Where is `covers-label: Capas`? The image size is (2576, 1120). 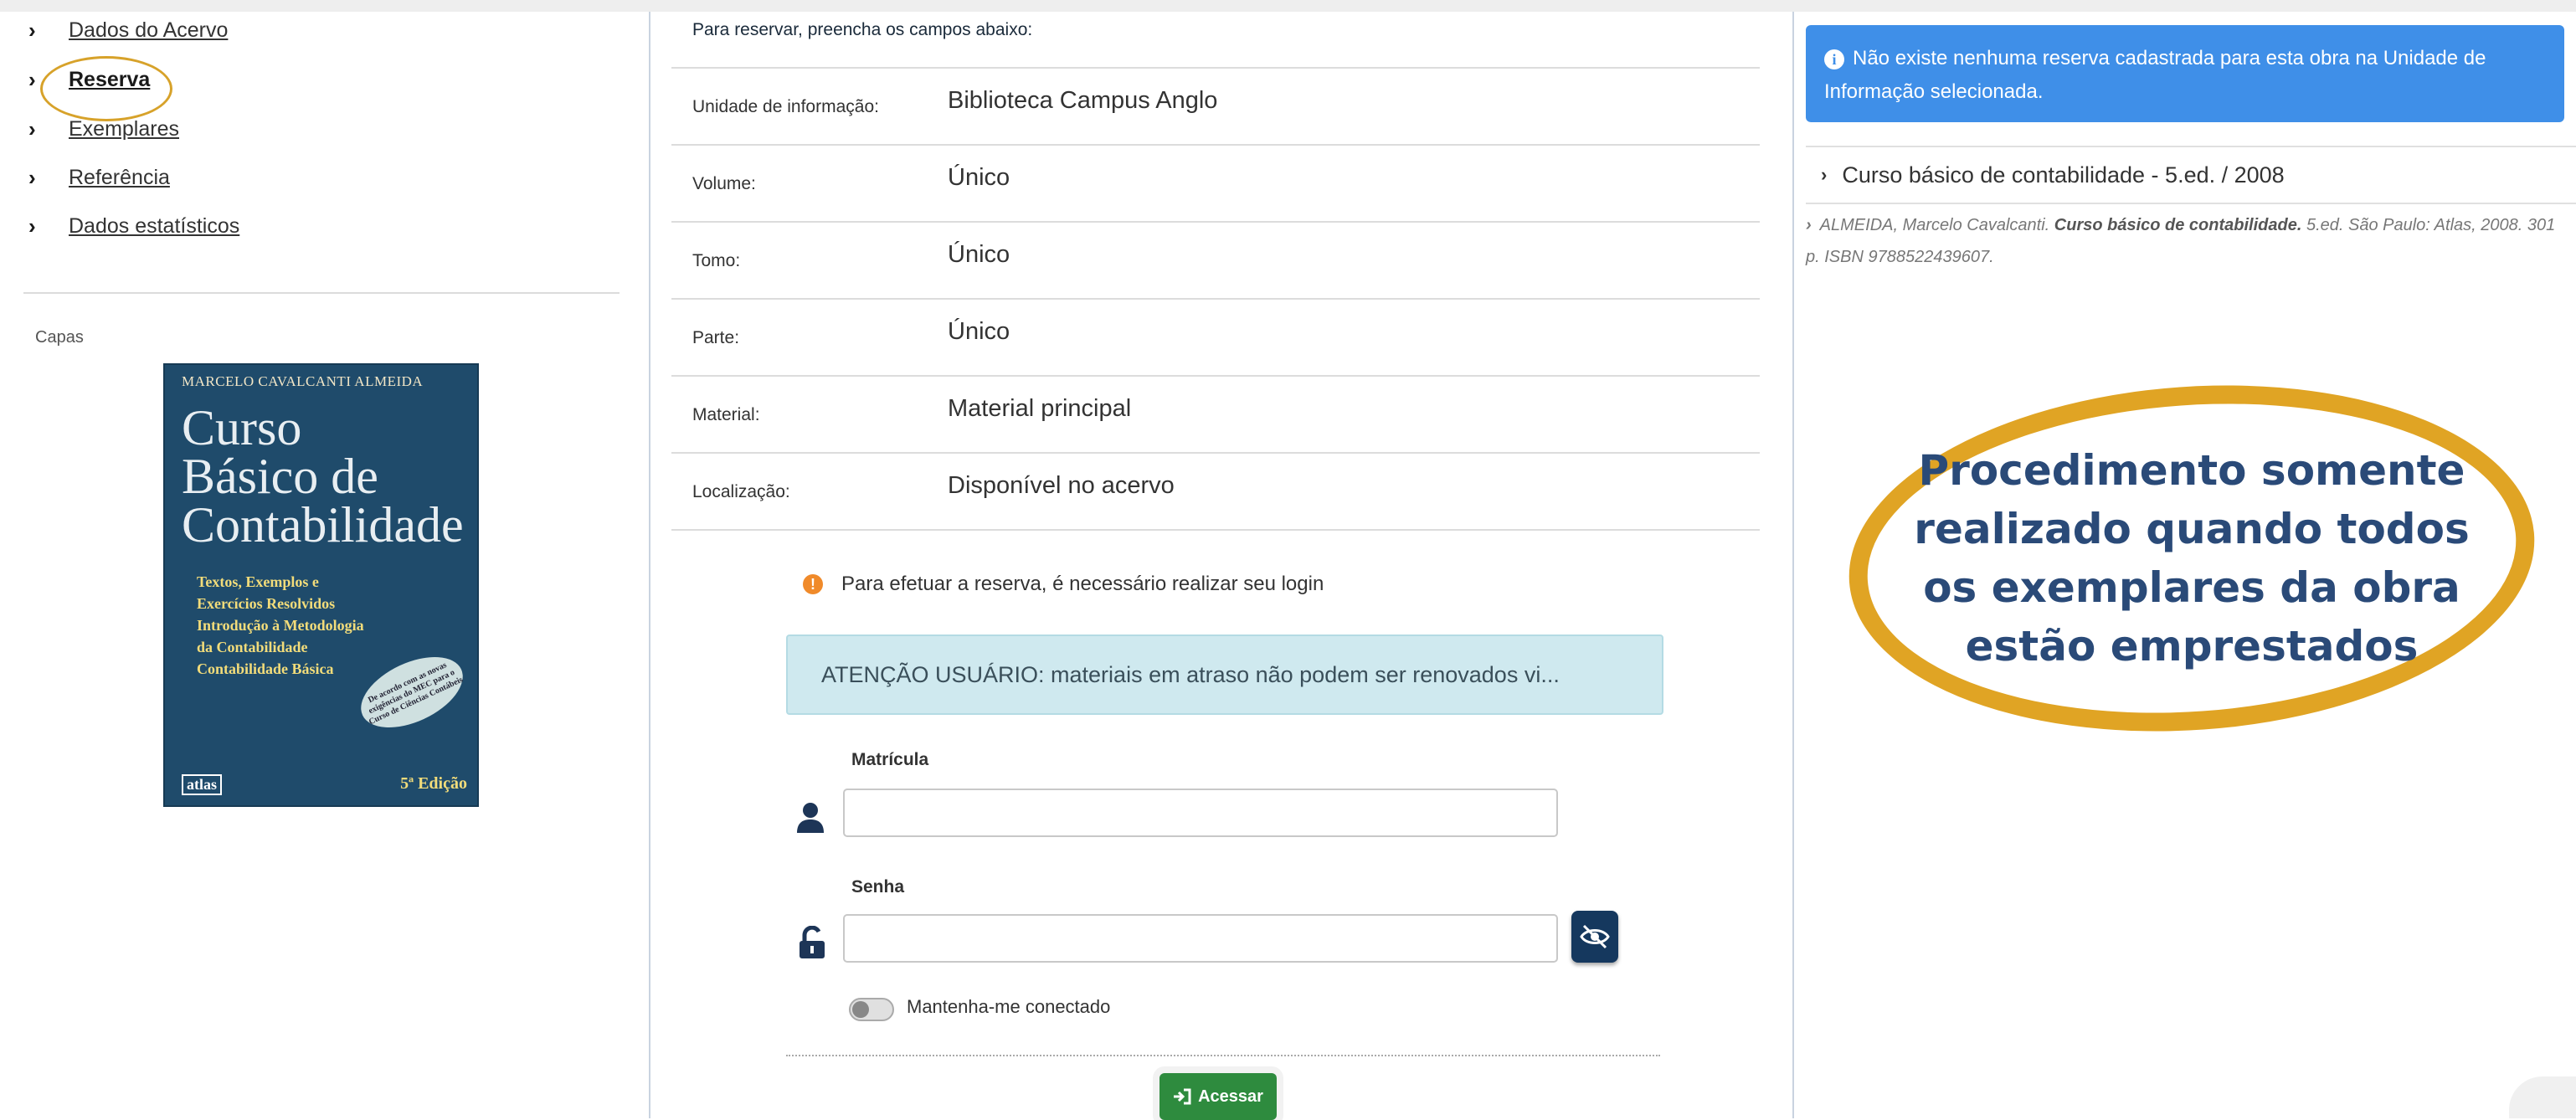
covers-label: Capas is located at coordinates (59, 337).